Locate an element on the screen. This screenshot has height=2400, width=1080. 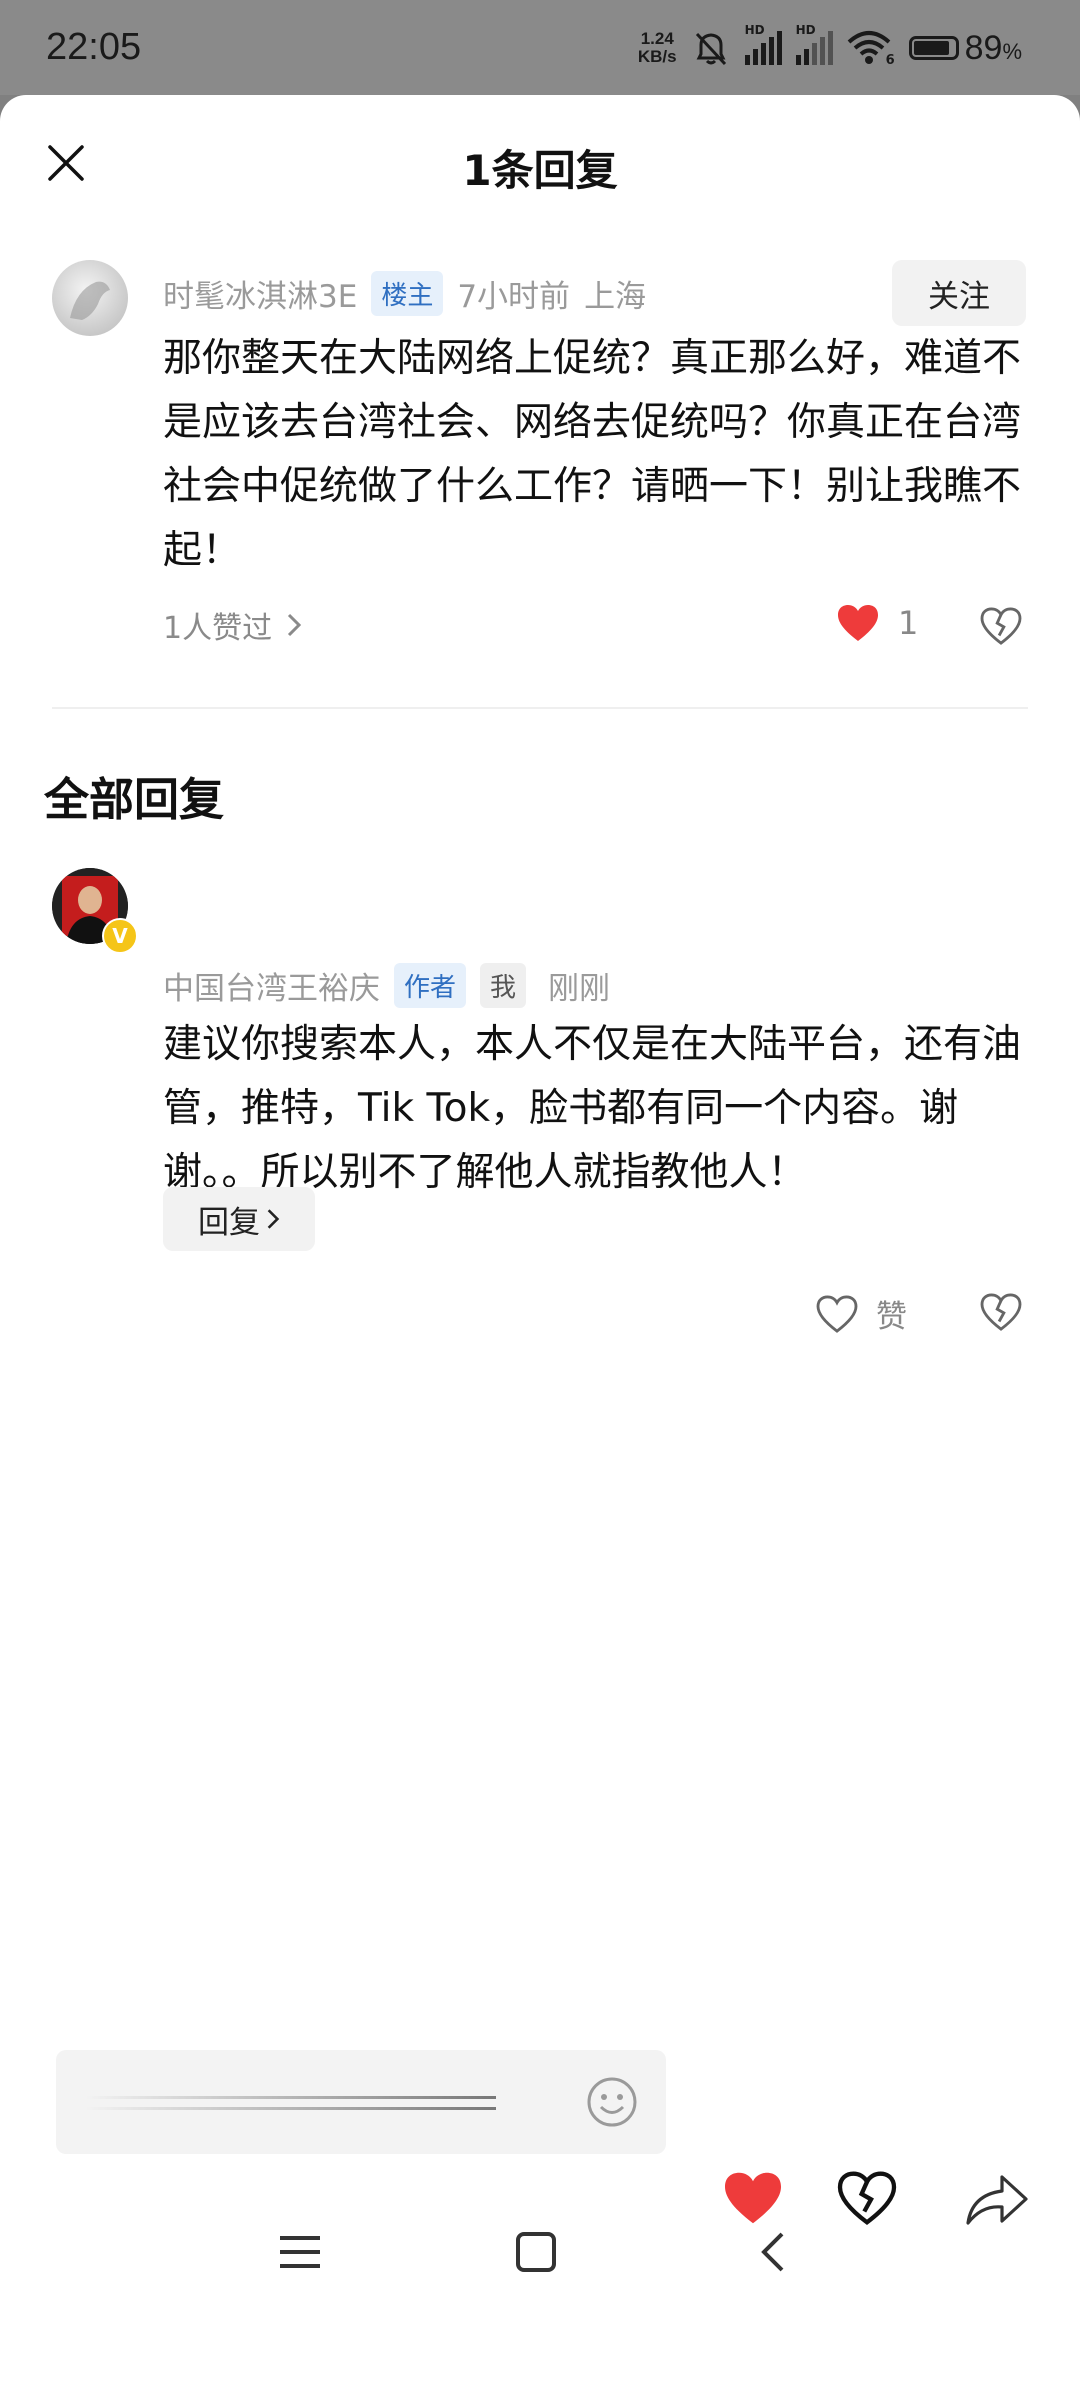
heart-filled-icon is located at coordinates (858, 623).